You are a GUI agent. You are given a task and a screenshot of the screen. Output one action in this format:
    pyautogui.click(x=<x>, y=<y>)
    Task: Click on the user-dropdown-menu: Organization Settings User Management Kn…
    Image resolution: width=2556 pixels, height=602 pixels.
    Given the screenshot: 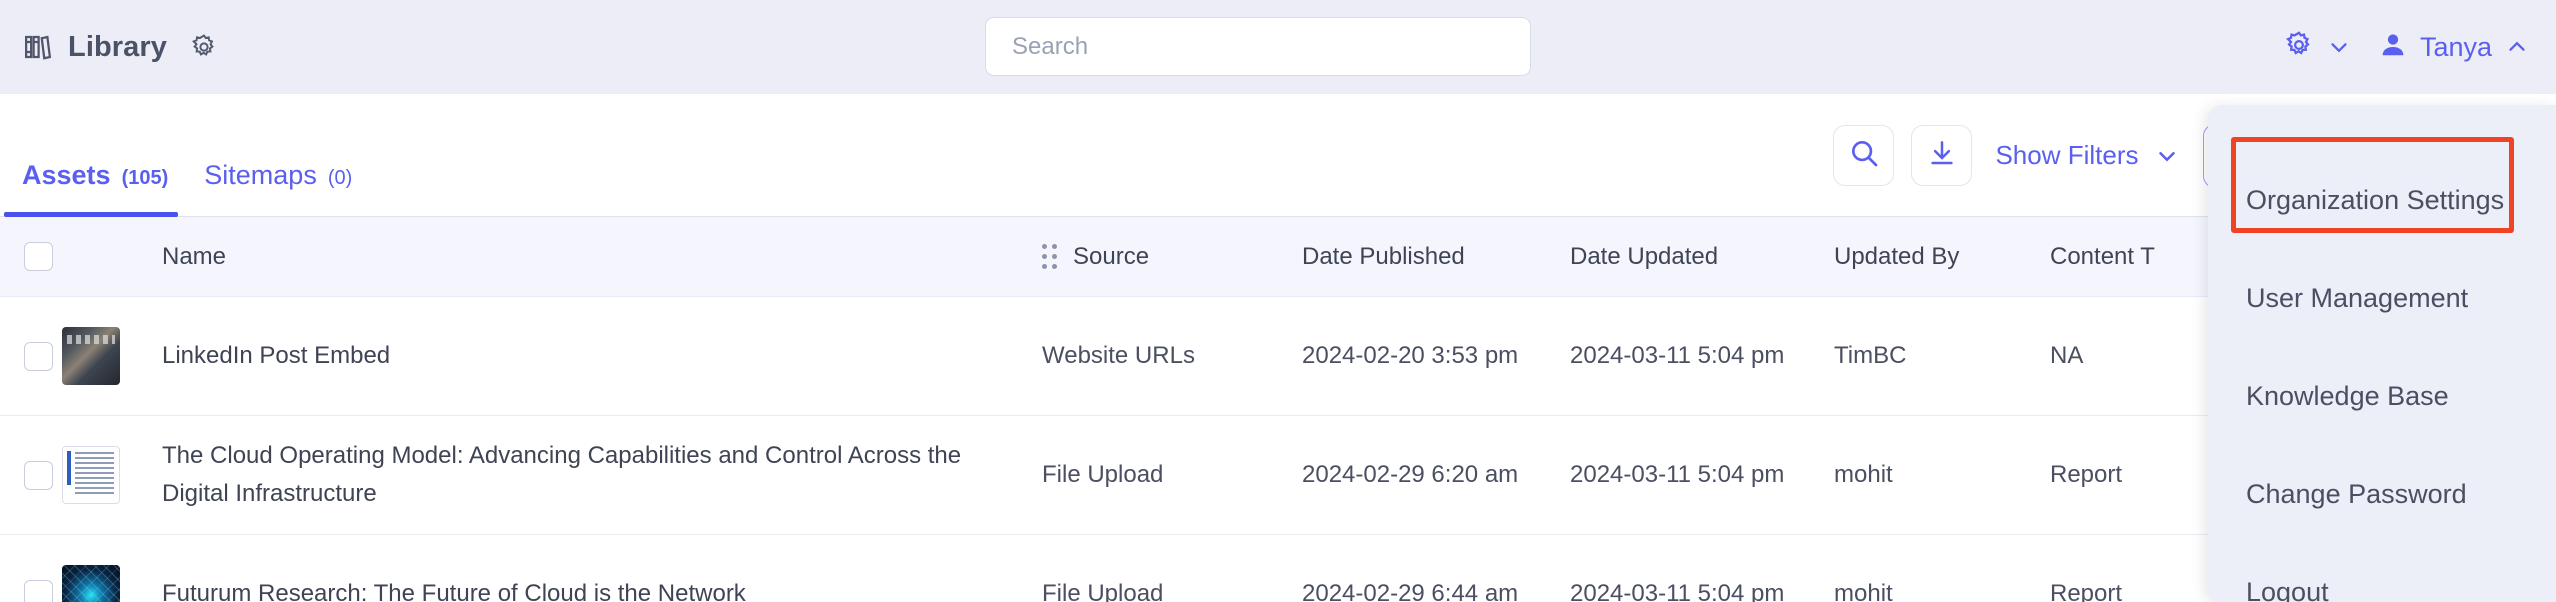 What is the action you would take?
    pyautogui.click(x=2382, y=353)
    